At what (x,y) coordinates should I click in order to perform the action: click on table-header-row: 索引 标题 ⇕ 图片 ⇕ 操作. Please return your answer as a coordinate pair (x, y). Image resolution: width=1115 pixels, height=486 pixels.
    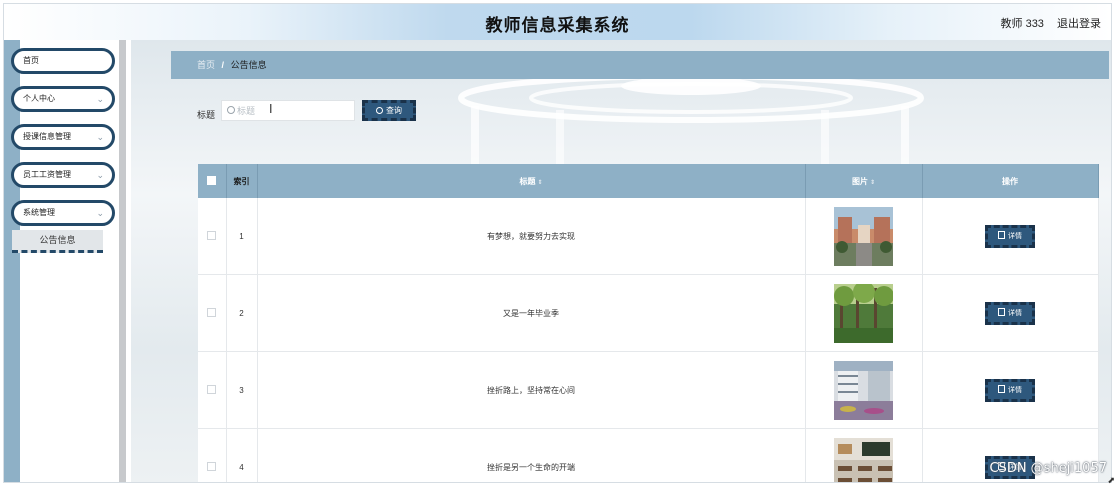
    Looking at the image, I should click on (648, 181).